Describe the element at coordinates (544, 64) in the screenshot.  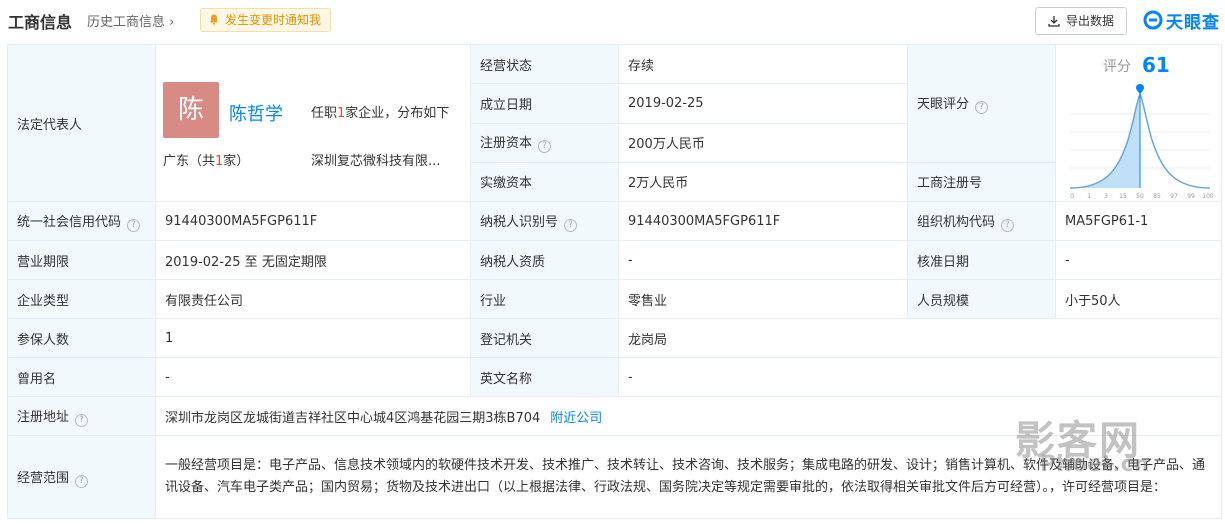
I see `status-label: 经营状态` at that location.